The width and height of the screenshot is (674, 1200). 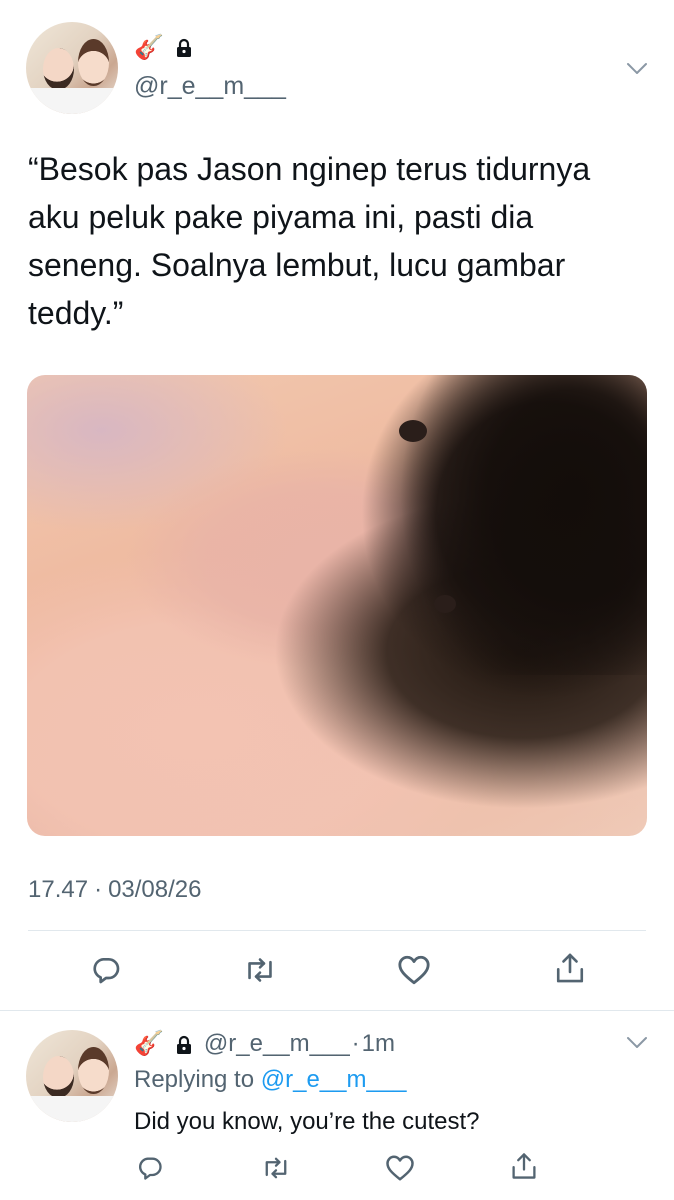 What do you see at coordinates (307, 1121) in the screenshot?
I see `reply-text: Did you know, you’re the cutest?` at bounding box center [307, 1121].